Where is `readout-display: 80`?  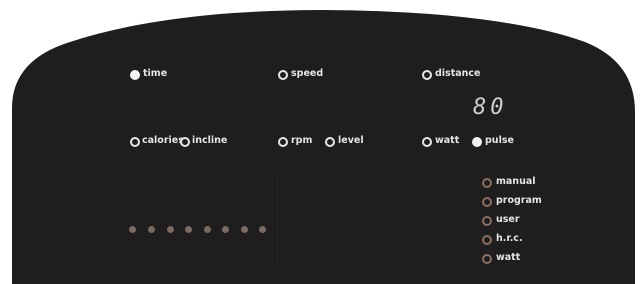 readout-display: 80 is located at coordinates (490, 107).